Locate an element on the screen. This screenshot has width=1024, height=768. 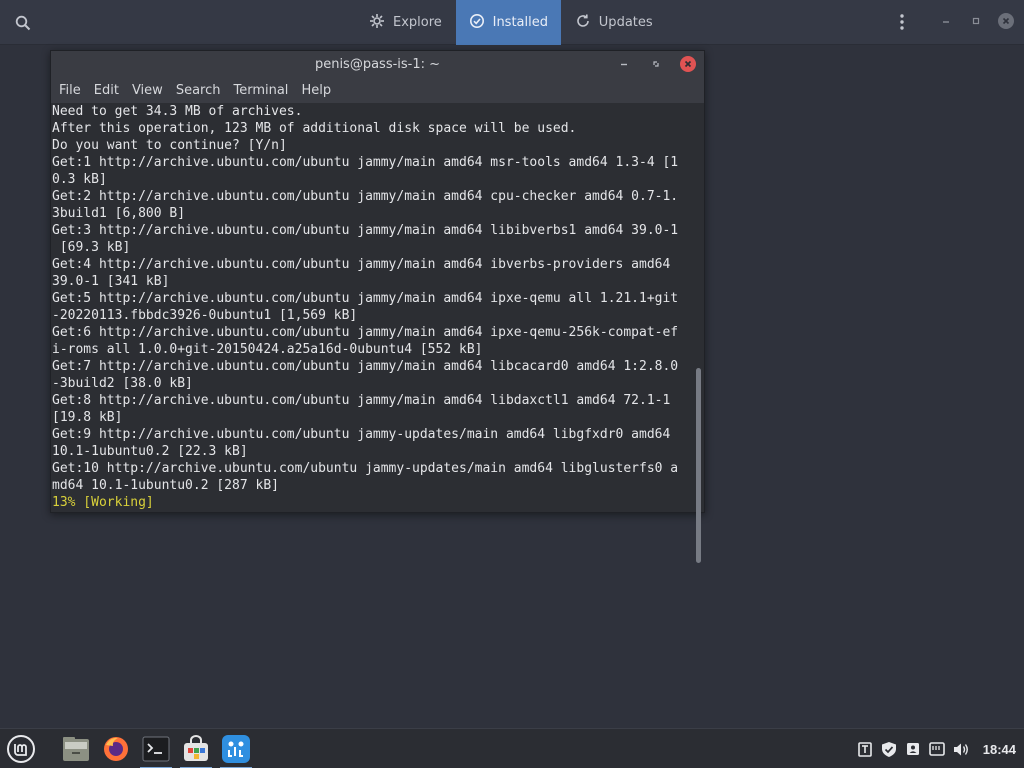
terminal-line: 10.1-1ubuntu0.2 [22.3 kB] is located at coordinates (150, 451).